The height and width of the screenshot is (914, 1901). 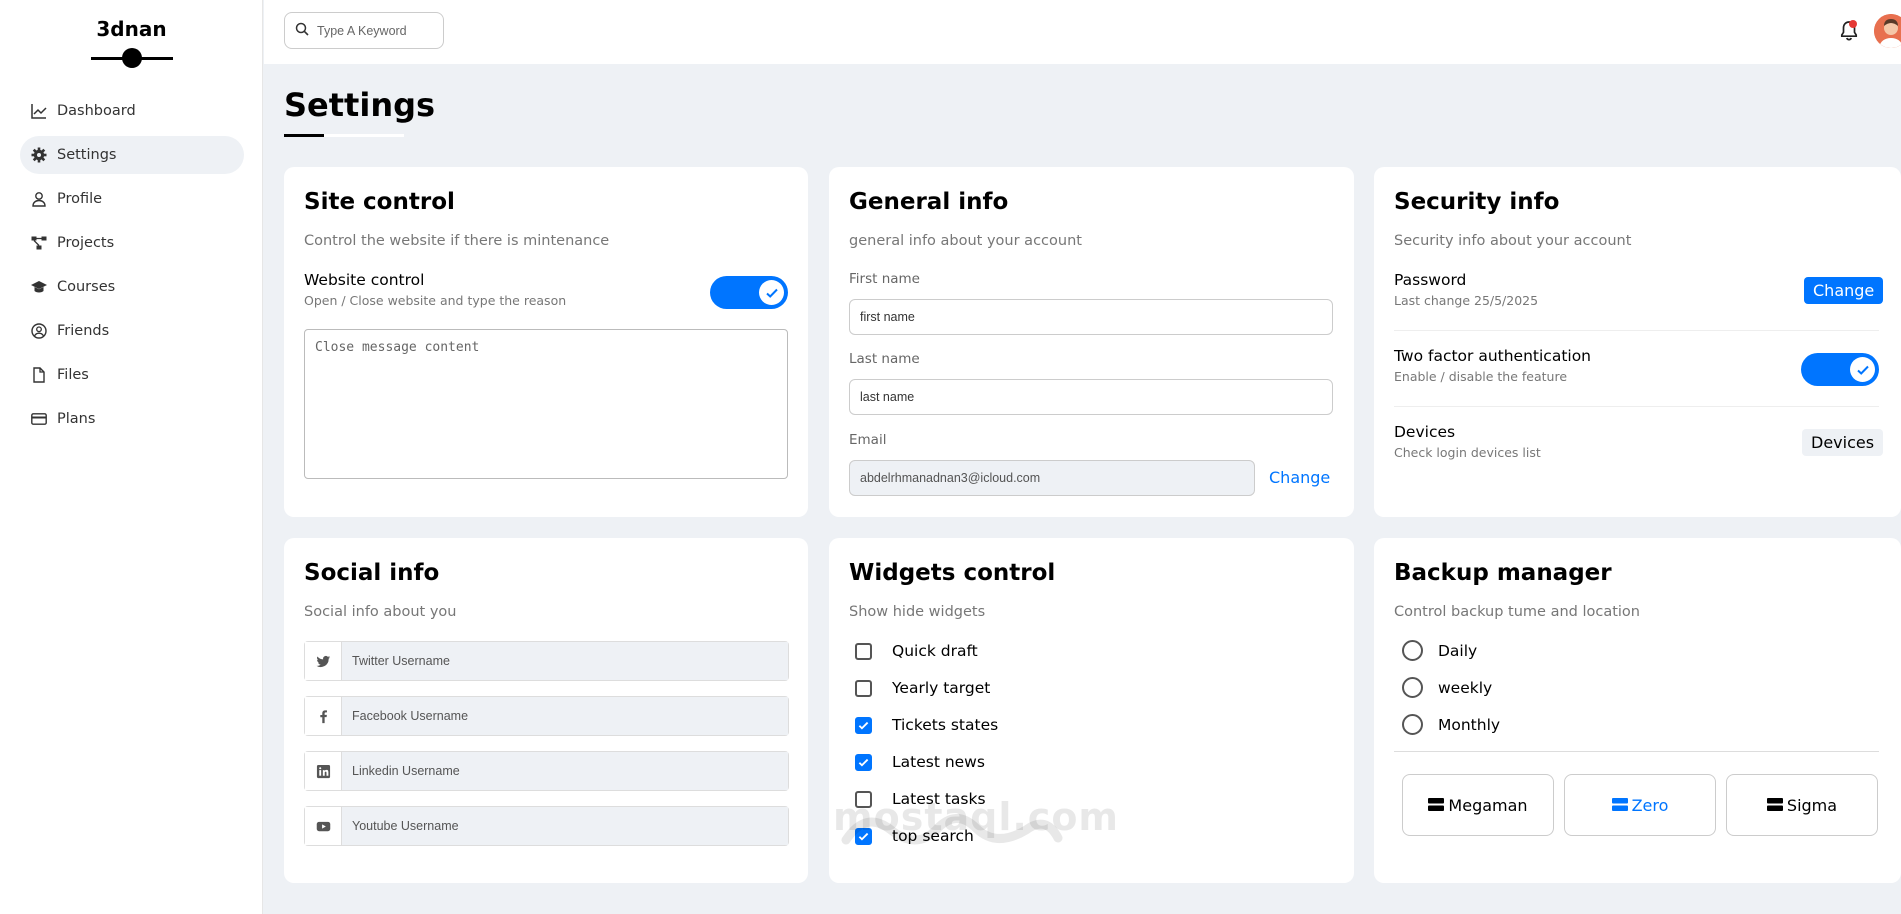 I want to click on widget-quick-draft-checkbox: Quick draft, so click(x=916, y=651).